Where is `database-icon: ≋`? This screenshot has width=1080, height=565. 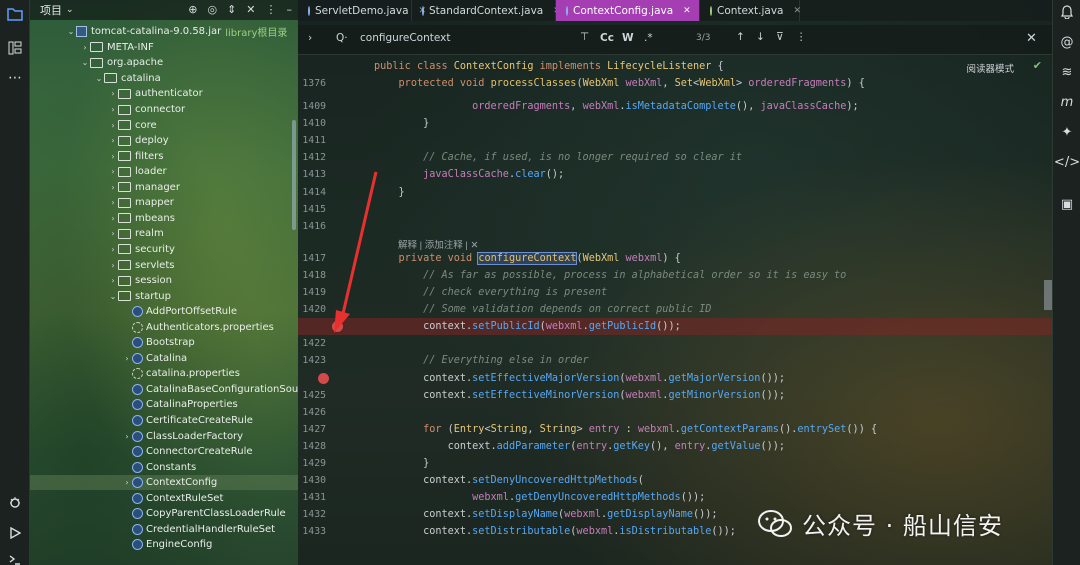
database-icon: ≋ is located at coordinates (1067, 72).